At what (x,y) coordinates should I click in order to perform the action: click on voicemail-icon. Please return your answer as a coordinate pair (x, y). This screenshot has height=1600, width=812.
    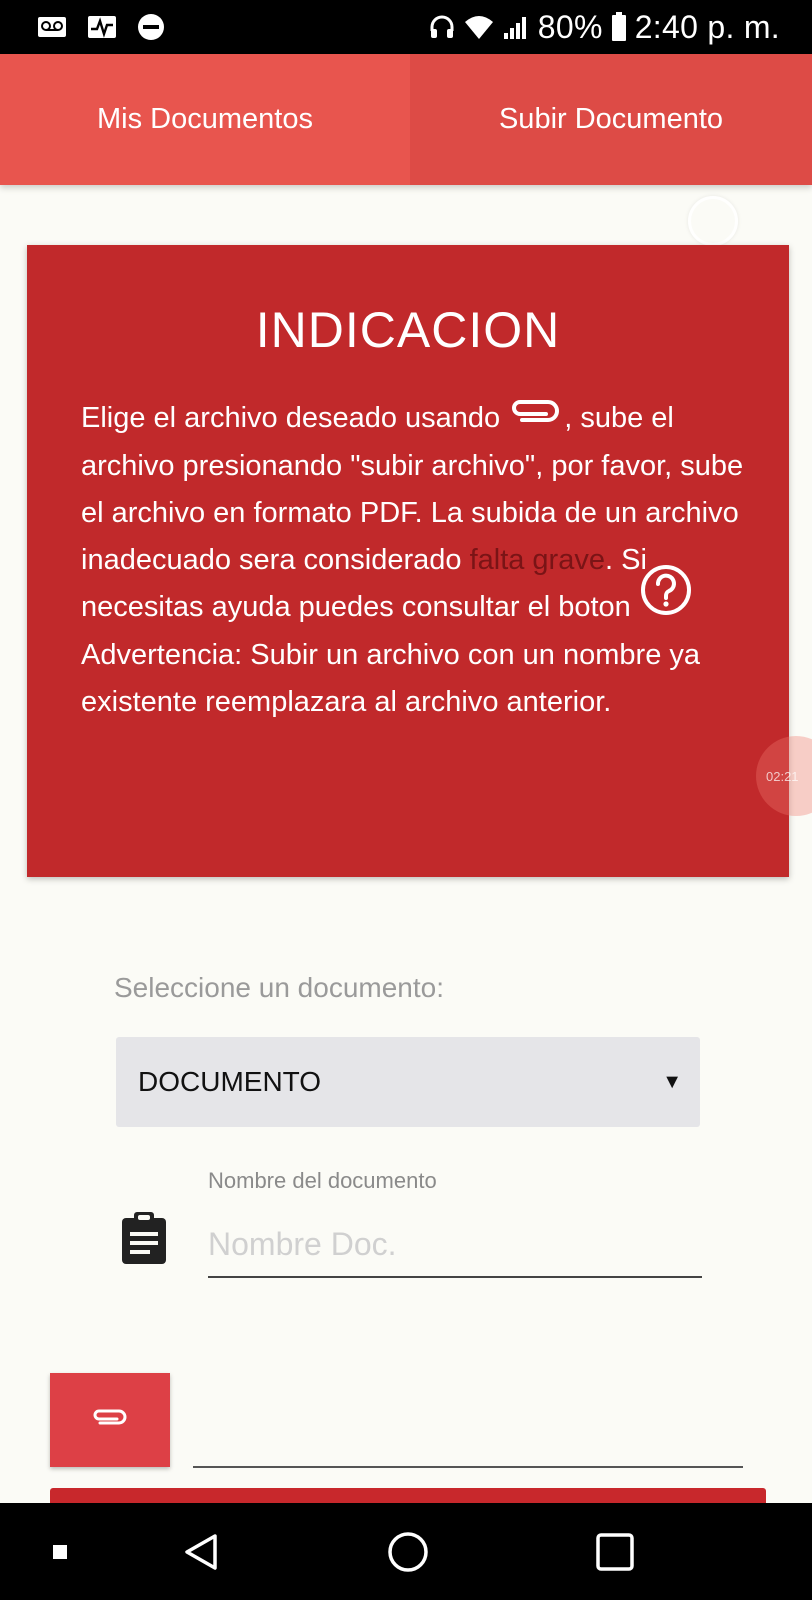
    Looking at the image, I should click on (52, 27).